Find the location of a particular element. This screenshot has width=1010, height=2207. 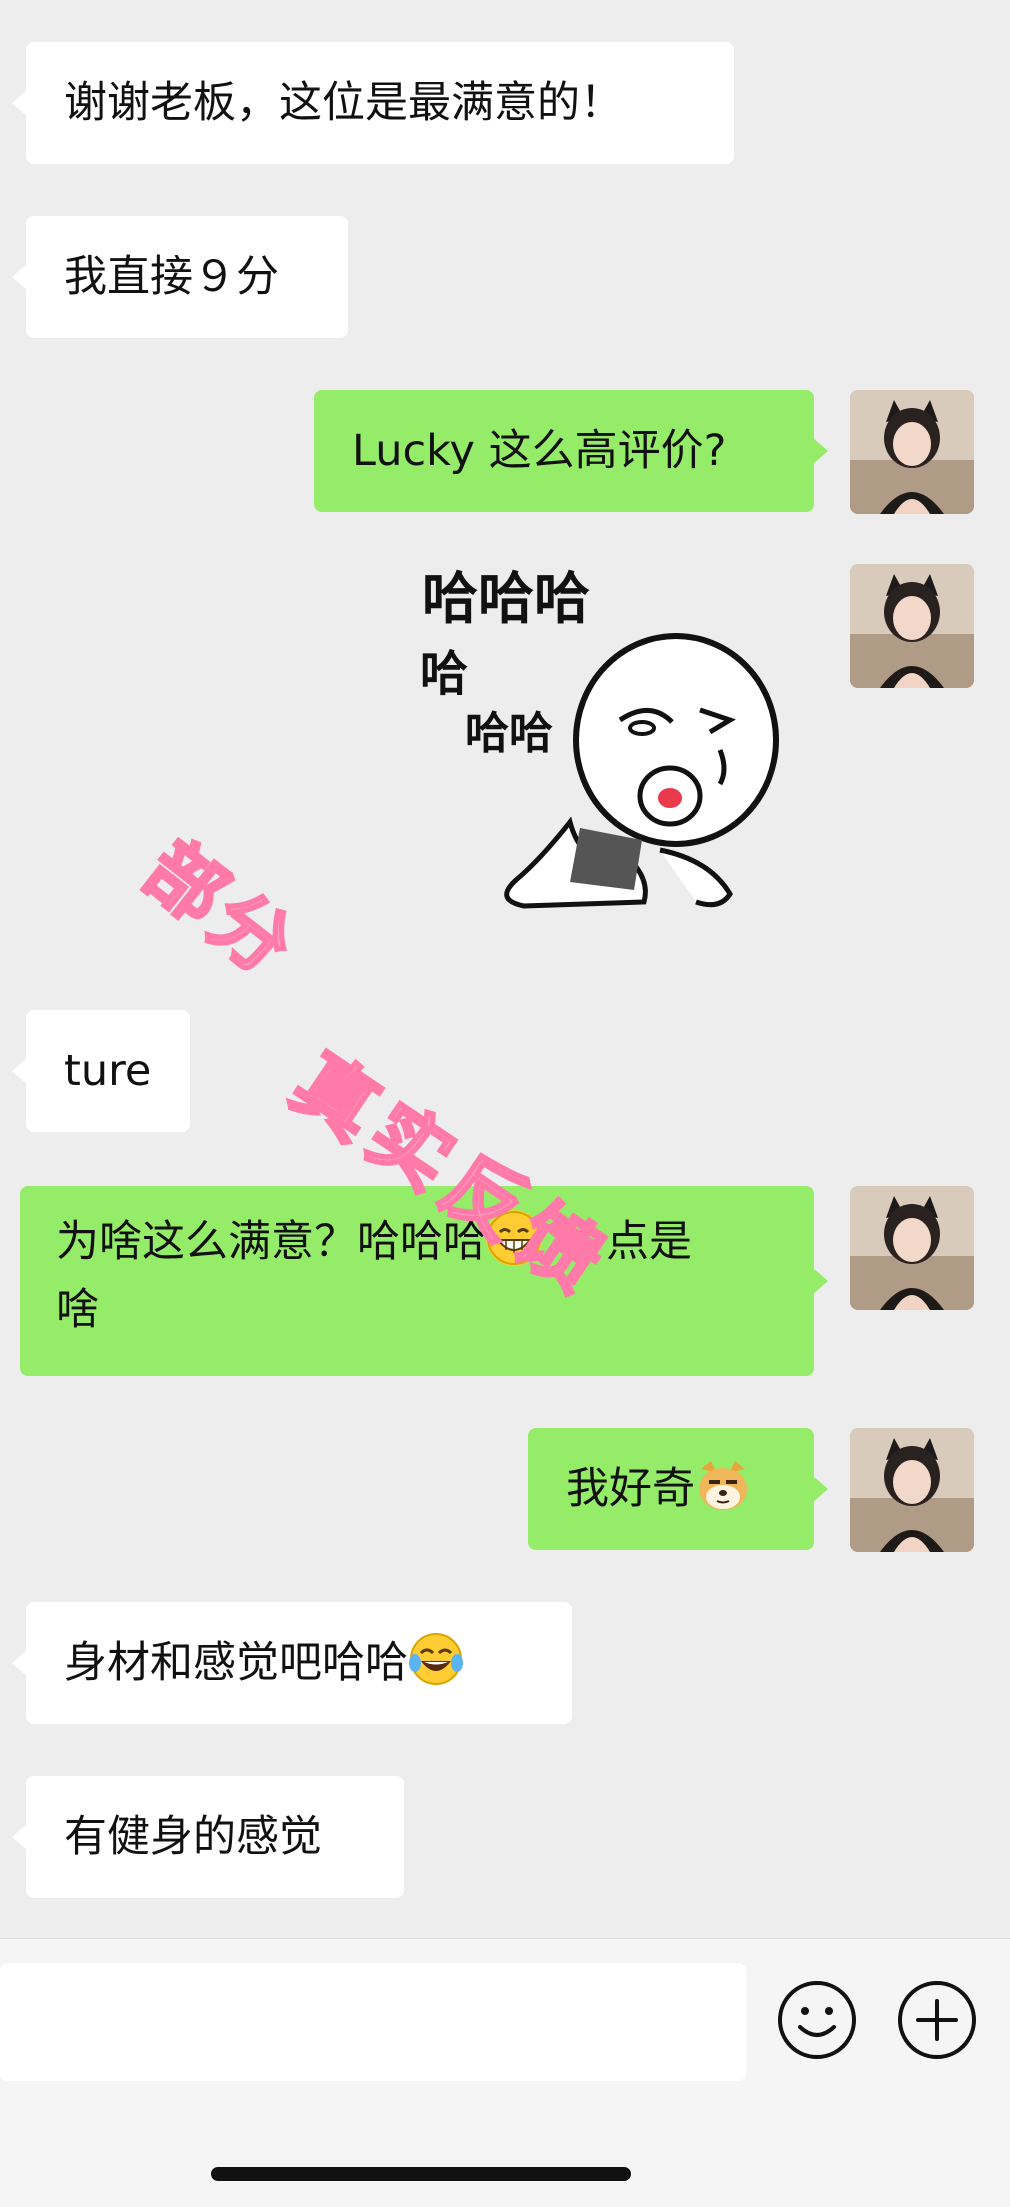

watermark-text-1: 部分 is located at coordinates (221, 909).